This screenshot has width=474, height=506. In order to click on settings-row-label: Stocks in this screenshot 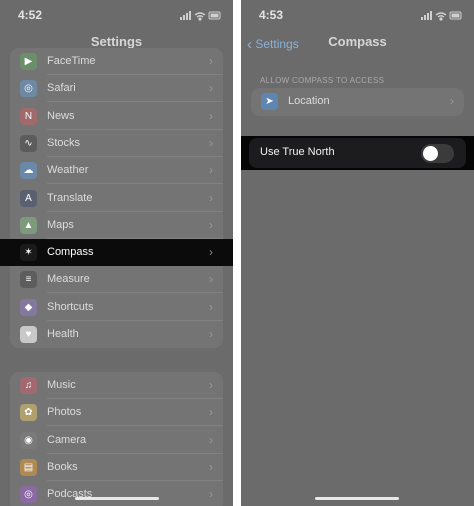, I will do `click(64, 142)`.